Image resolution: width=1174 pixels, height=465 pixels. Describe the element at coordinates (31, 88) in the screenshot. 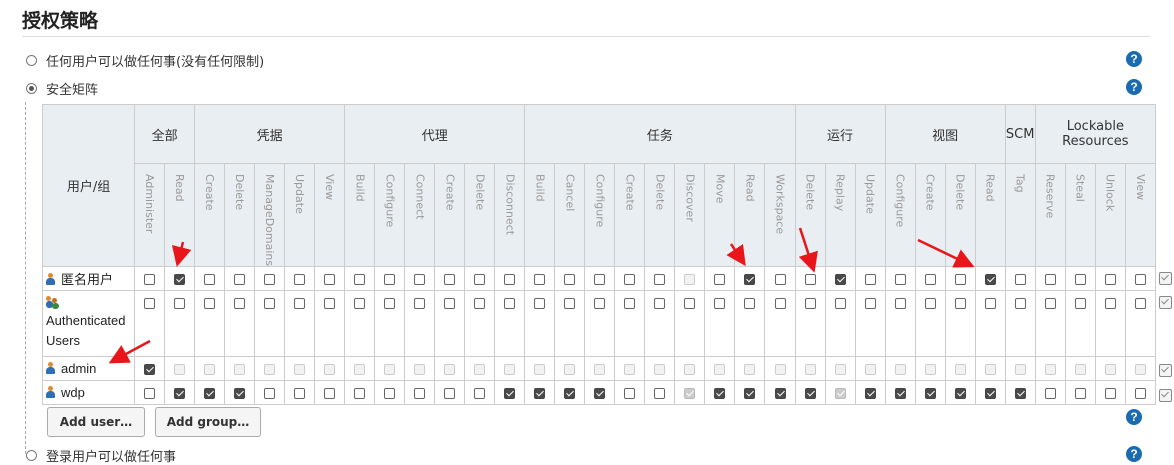

I see `radio-button-matrix` at that location.